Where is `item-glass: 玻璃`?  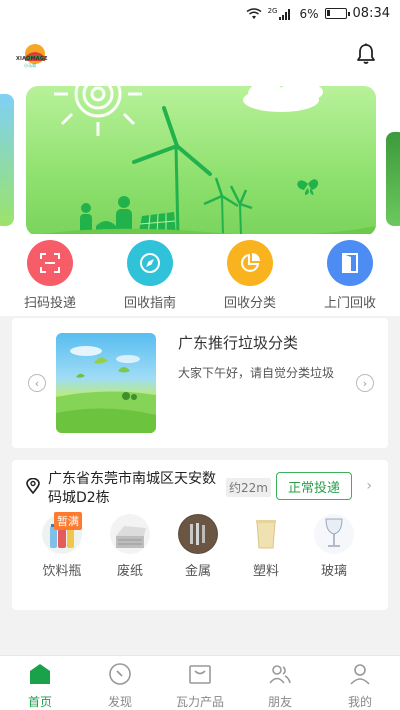 item-glass: 玻璃 is located at coordinates (334, 546).